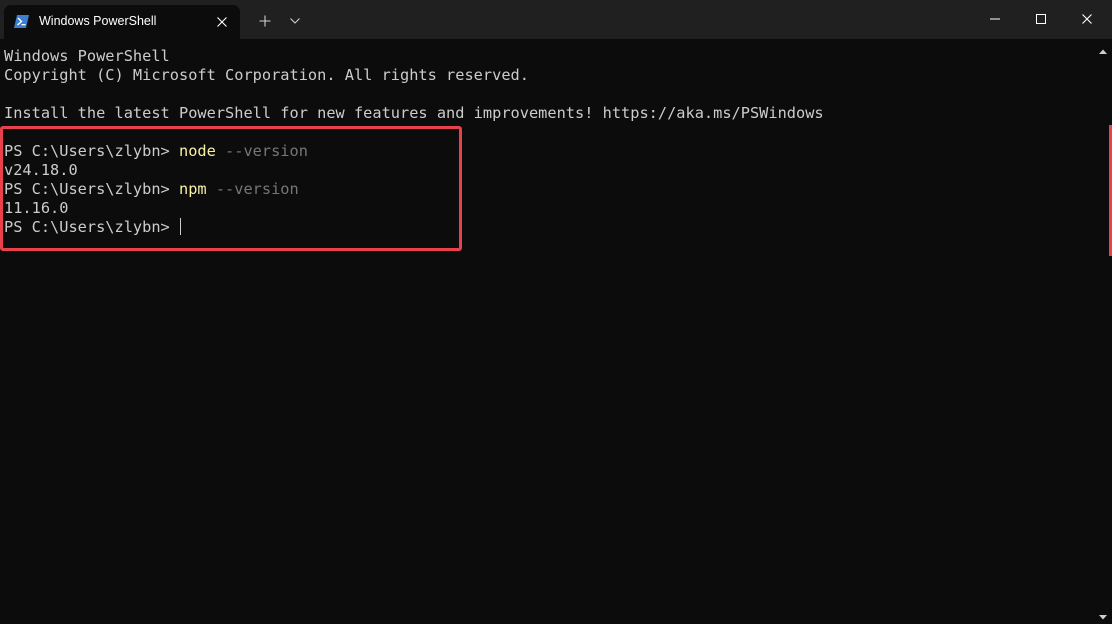 The image size is (1112, 624). I want to click on scroll-down-arrow-icon, so click(1103, 614).